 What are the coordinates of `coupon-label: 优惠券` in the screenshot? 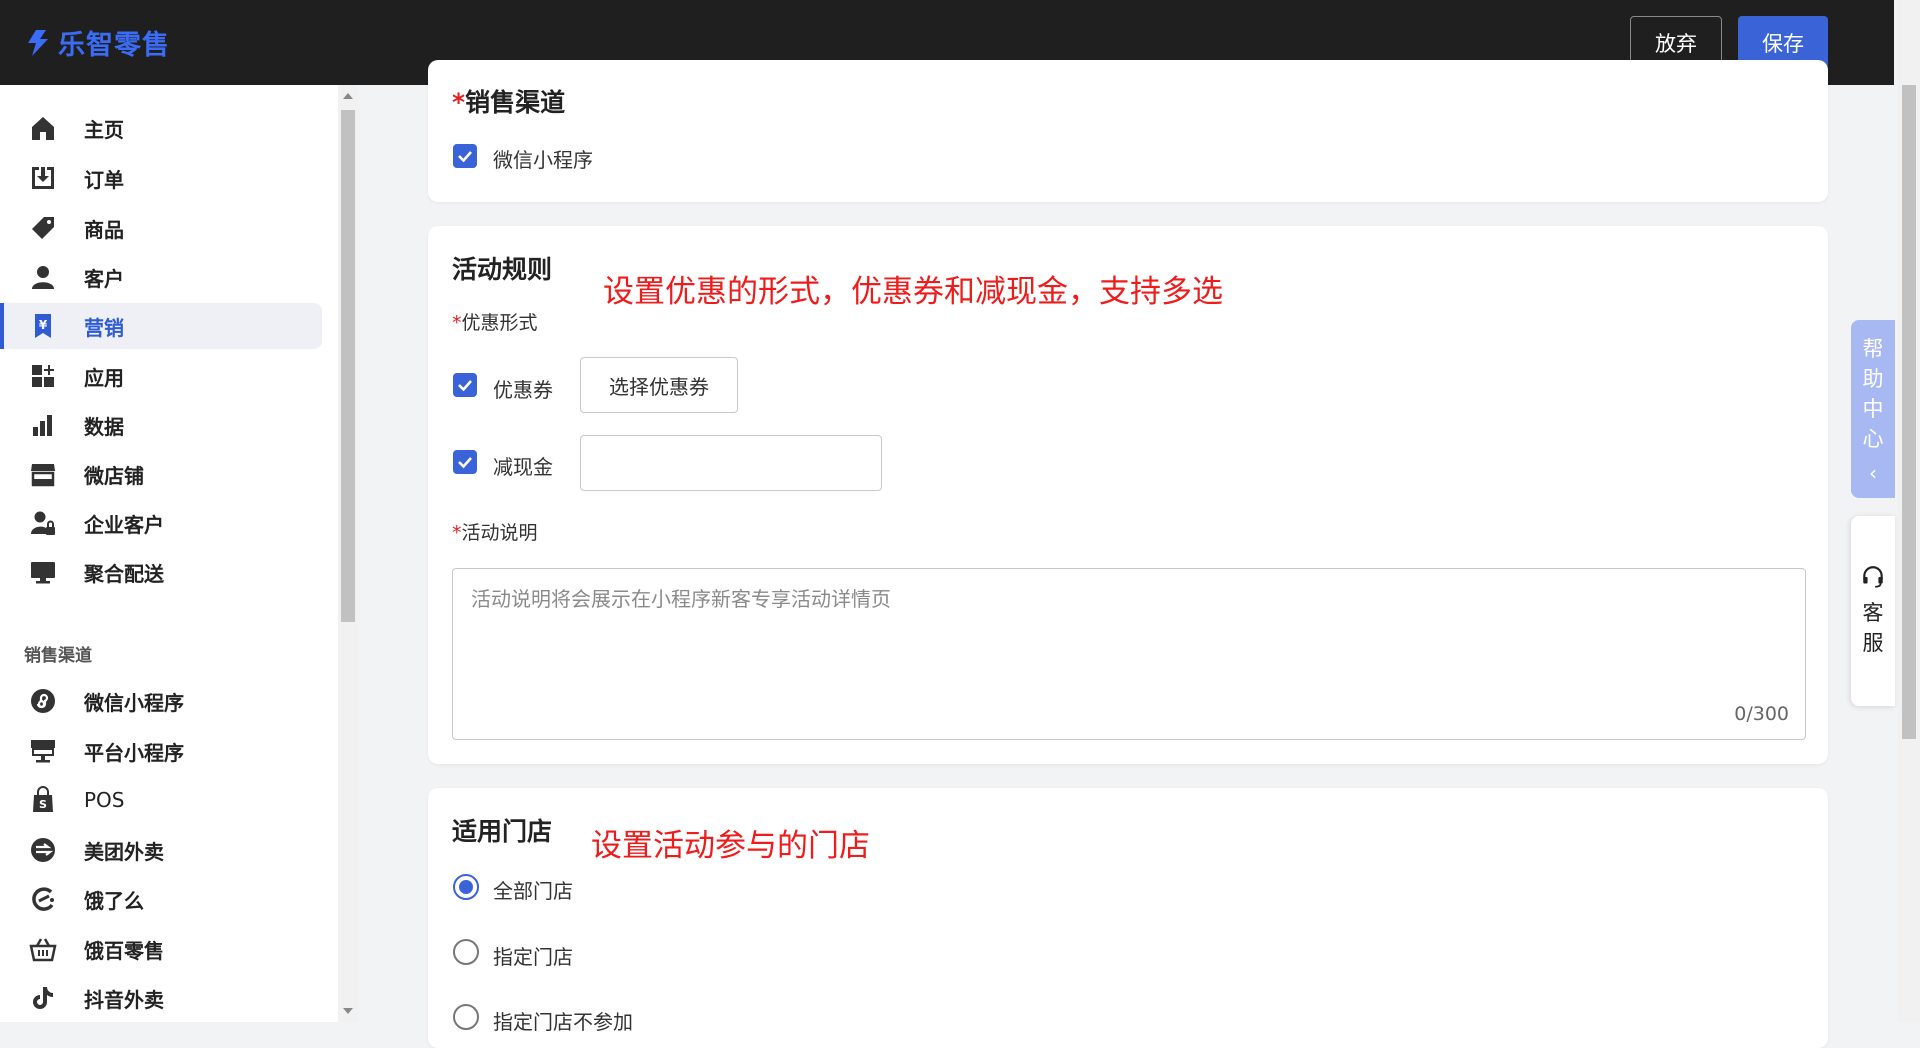 It's located at (523, 390).